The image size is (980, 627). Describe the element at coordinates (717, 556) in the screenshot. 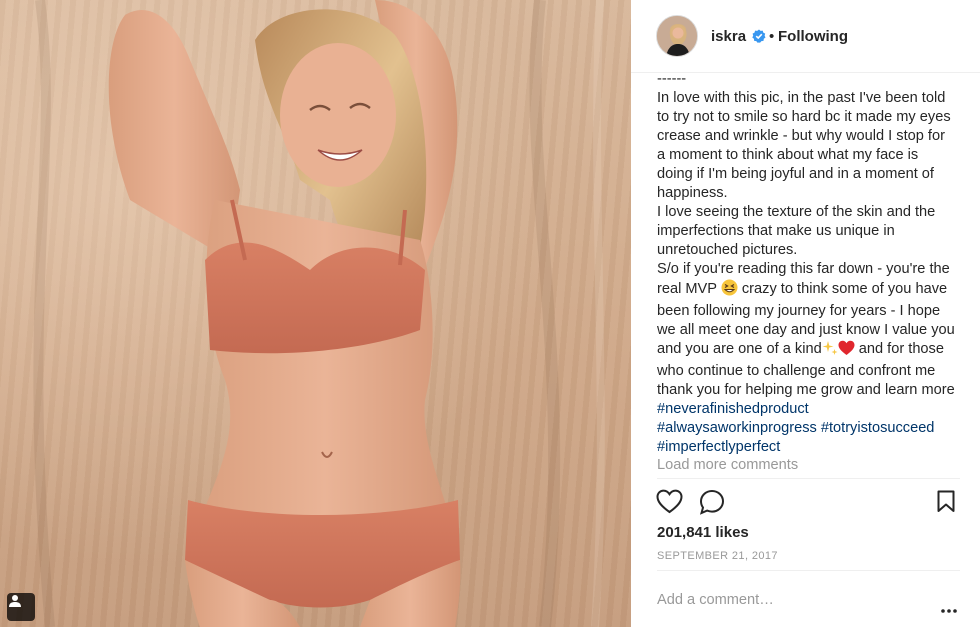

I see `post-date: SEPTEMBER 21, 2017` at that location.